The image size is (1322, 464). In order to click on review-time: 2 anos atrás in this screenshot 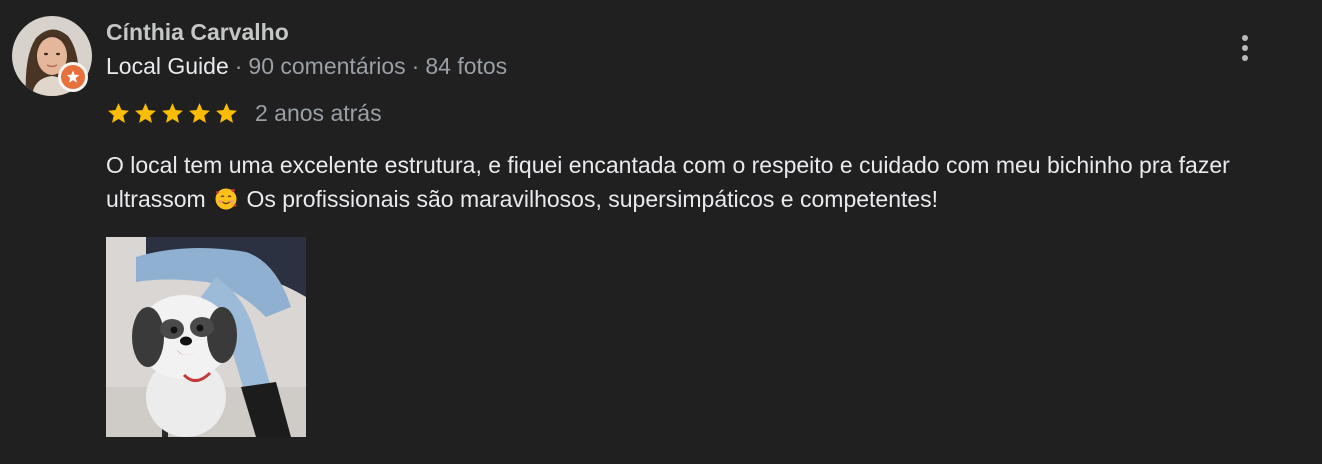, I will do `click(318, 113)`.